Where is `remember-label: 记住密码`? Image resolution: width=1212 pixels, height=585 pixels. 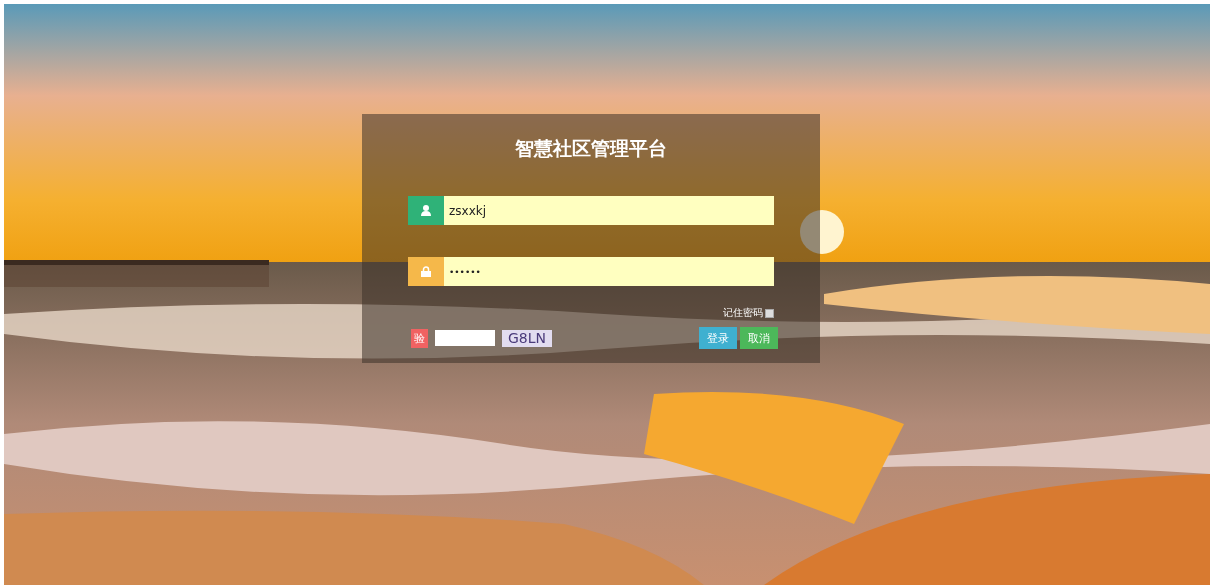 remember-label: 记住密码 is located at coordinates (743, 313).